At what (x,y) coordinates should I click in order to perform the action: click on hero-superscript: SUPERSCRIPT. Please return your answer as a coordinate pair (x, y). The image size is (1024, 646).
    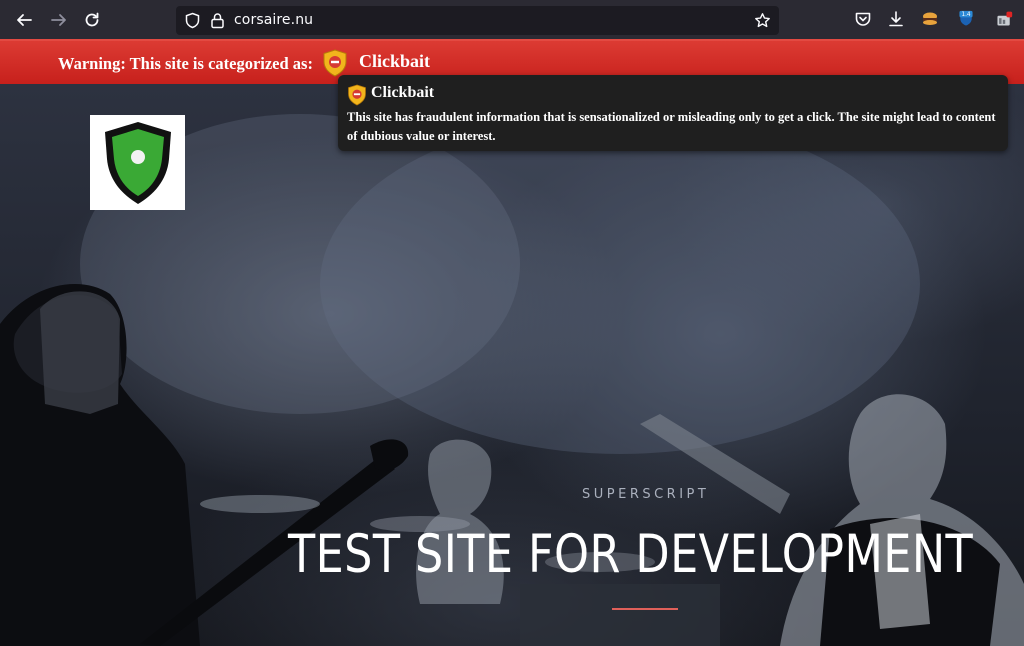
    Looking at the image, I should click on (646, 494).